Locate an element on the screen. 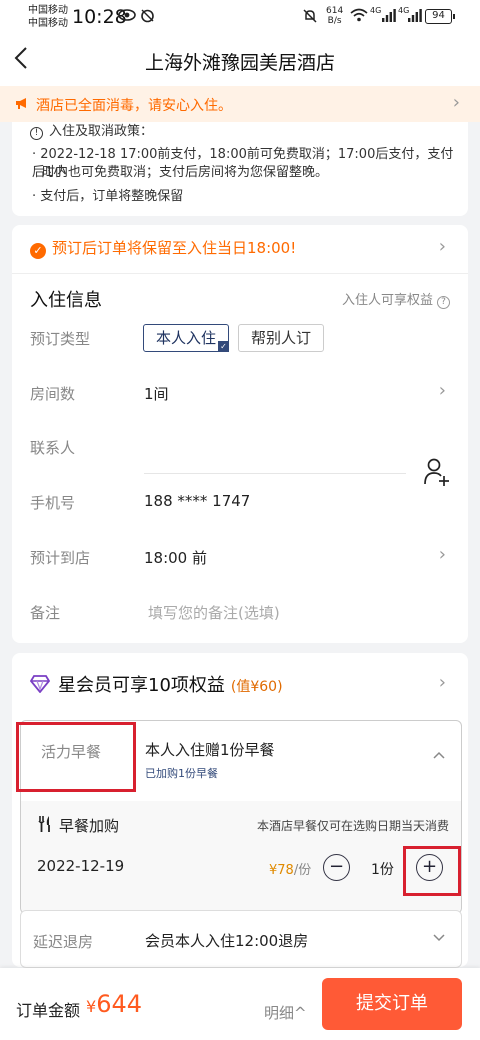 Image resolution: width=480 pixels, height=1040 pixels. chevron-up-icon is located at coordinates (439, 754).